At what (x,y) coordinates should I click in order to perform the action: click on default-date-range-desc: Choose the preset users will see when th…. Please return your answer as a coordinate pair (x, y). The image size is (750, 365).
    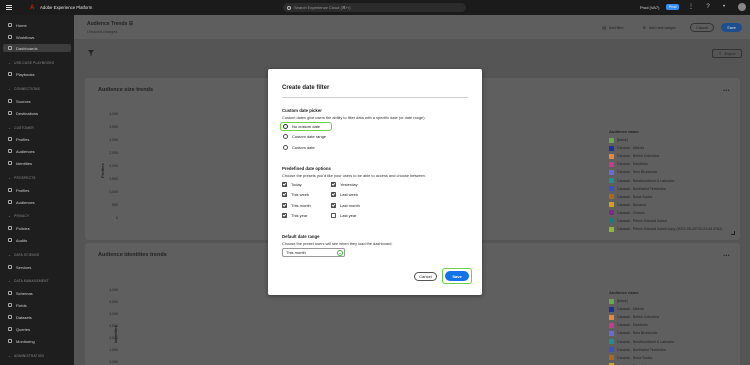
    Looking at the image, I should click on (337, 243).